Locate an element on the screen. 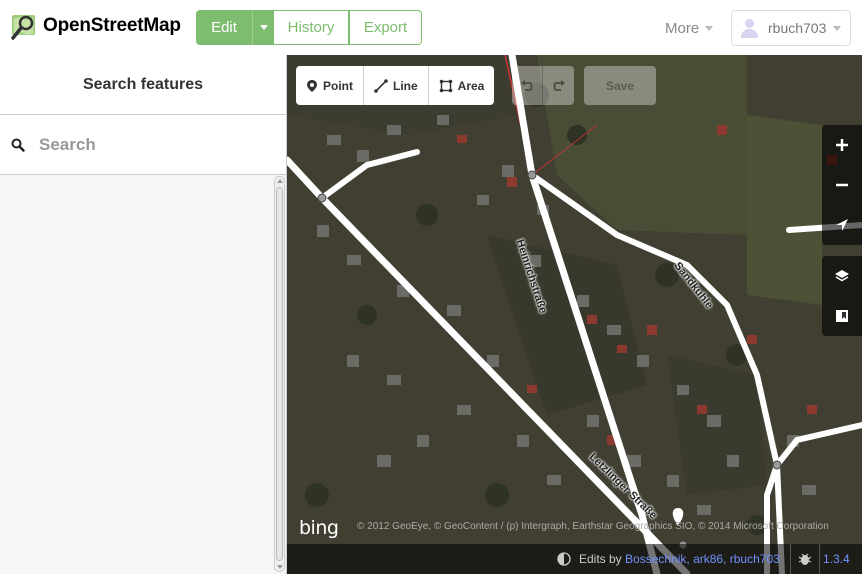 This screenshot has height=574, width=862. edit-dropdown-button is located at coordinates (263, 27).